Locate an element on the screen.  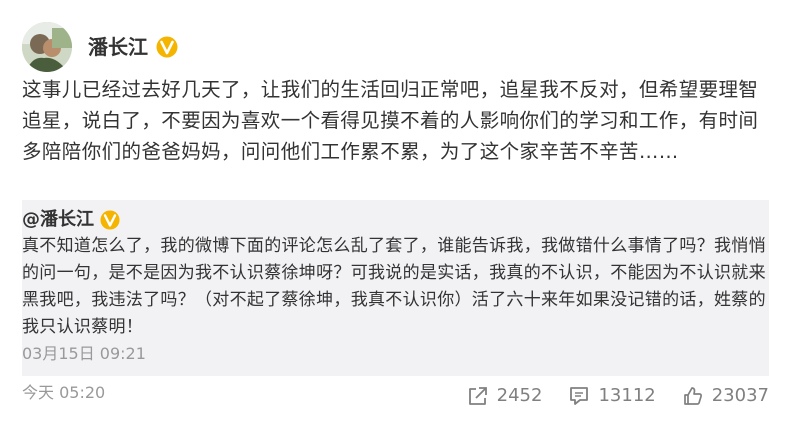
avatar-image is located at coordinates (47, 47).